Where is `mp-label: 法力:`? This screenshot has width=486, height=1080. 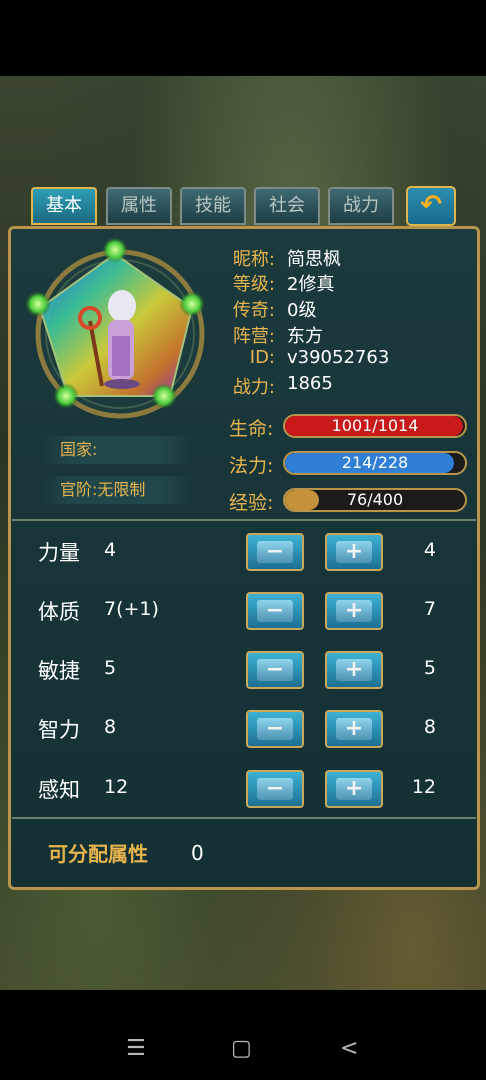
mp-label: 法力: is located at coordinates (251, 466).